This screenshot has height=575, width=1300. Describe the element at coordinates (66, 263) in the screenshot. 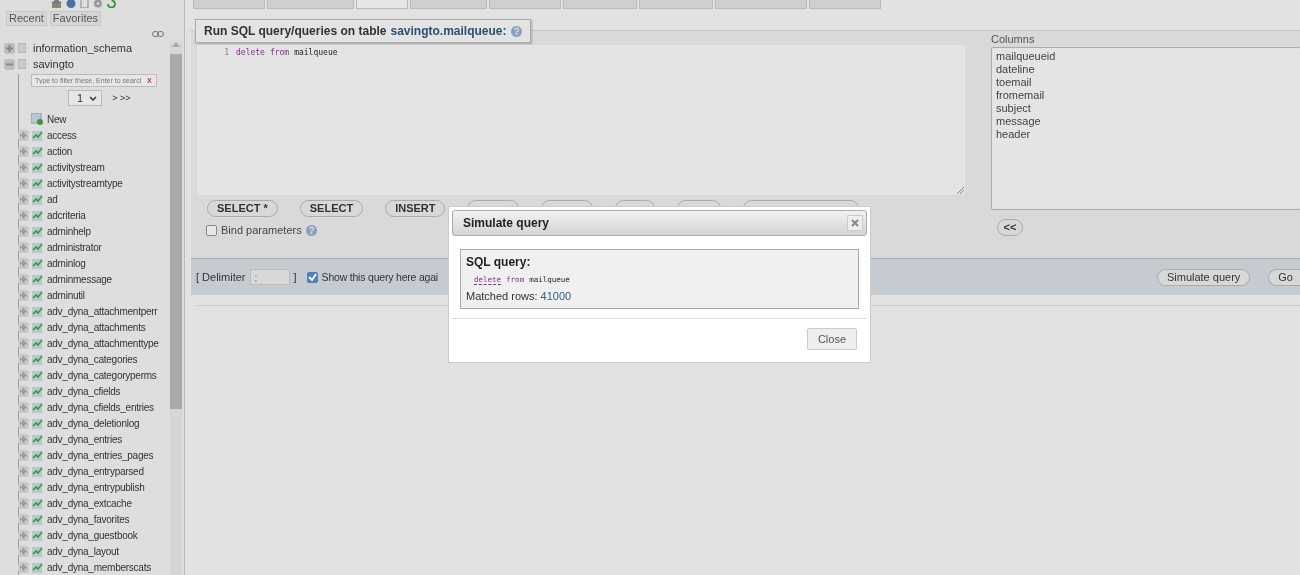

I see `table-name: adminlog` at that location.